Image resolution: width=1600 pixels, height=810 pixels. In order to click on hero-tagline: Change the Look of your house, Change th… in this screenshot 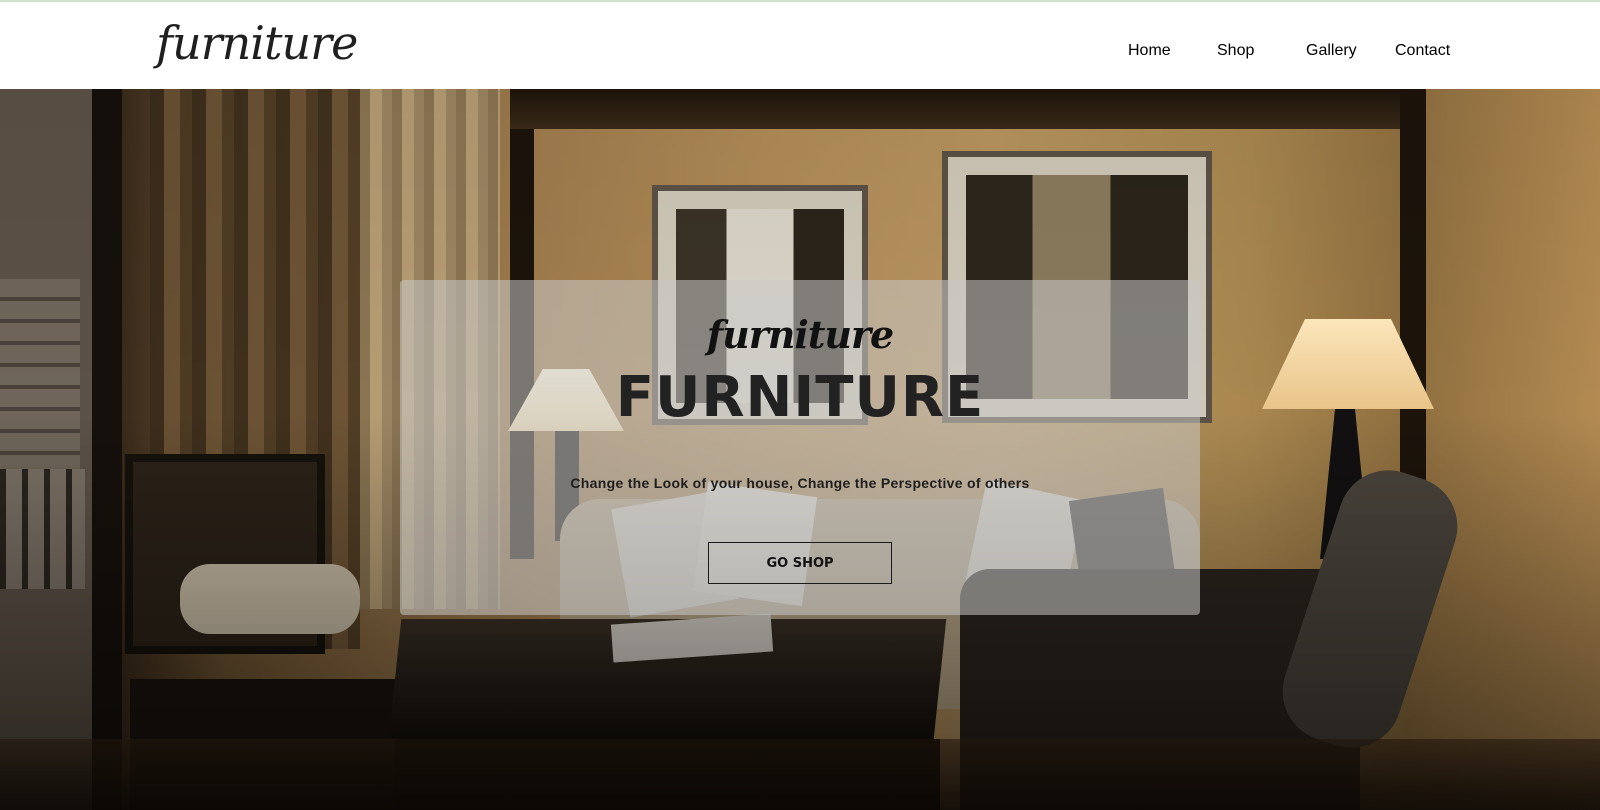, I will do `click(800, 483)`.